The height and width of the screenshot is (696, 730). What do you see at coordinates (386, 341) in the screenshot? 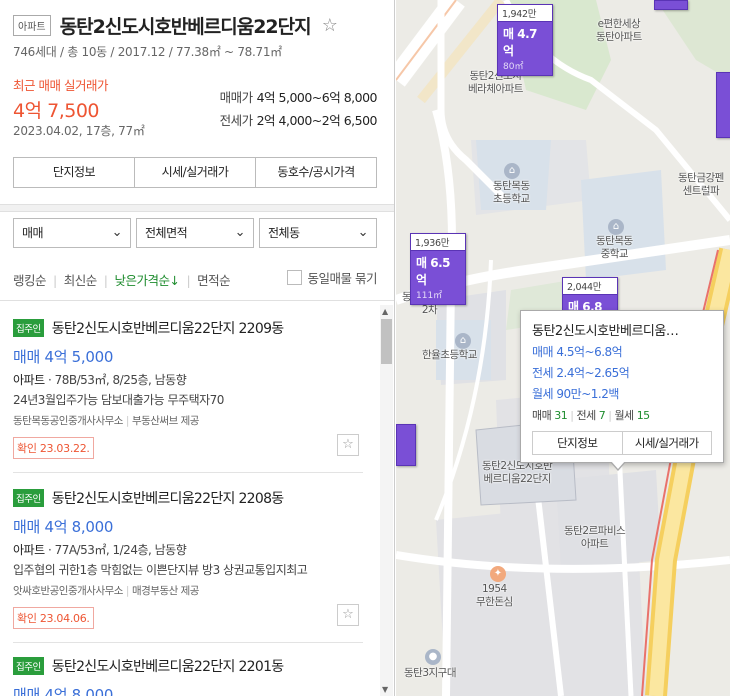
I see `scrollbar-thumb` at bounding box center [386, 341].